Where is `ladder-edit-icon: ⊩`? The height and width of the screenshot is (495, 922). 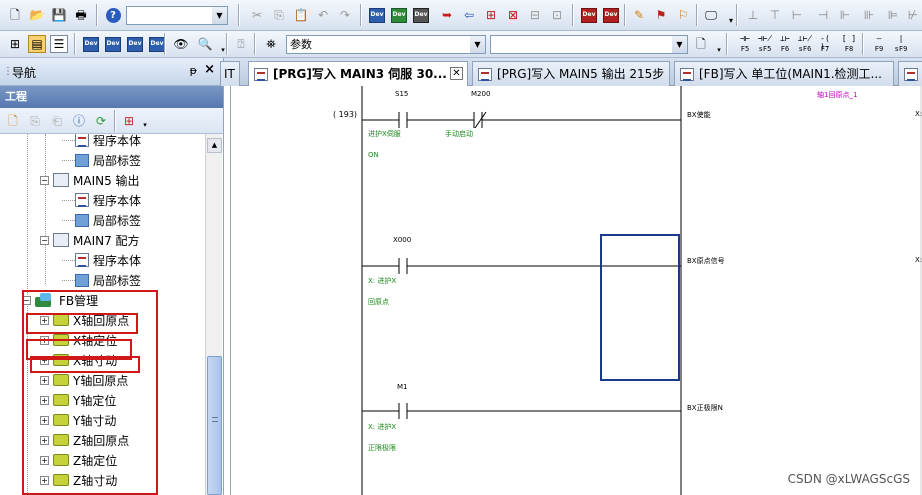 ladder-edit-icon: ⊩ is located at coordinates (845, 15).